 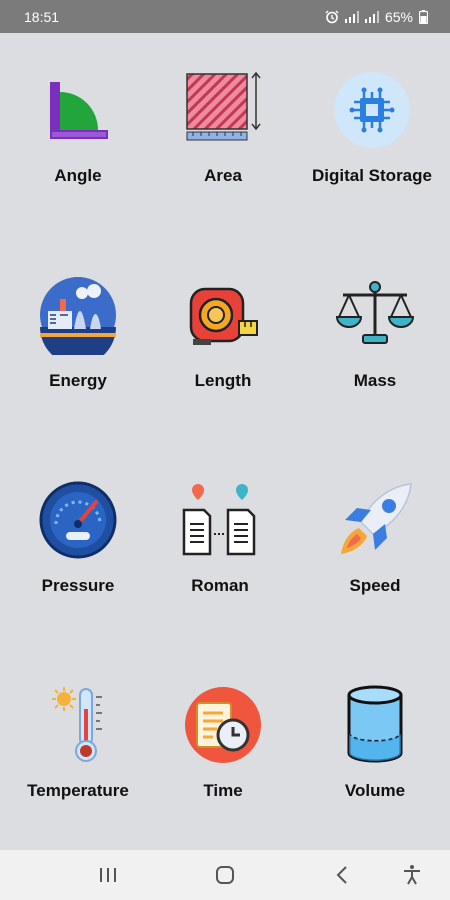 I want to click on pressure-gauge-icon, so click(x=78, y=520).